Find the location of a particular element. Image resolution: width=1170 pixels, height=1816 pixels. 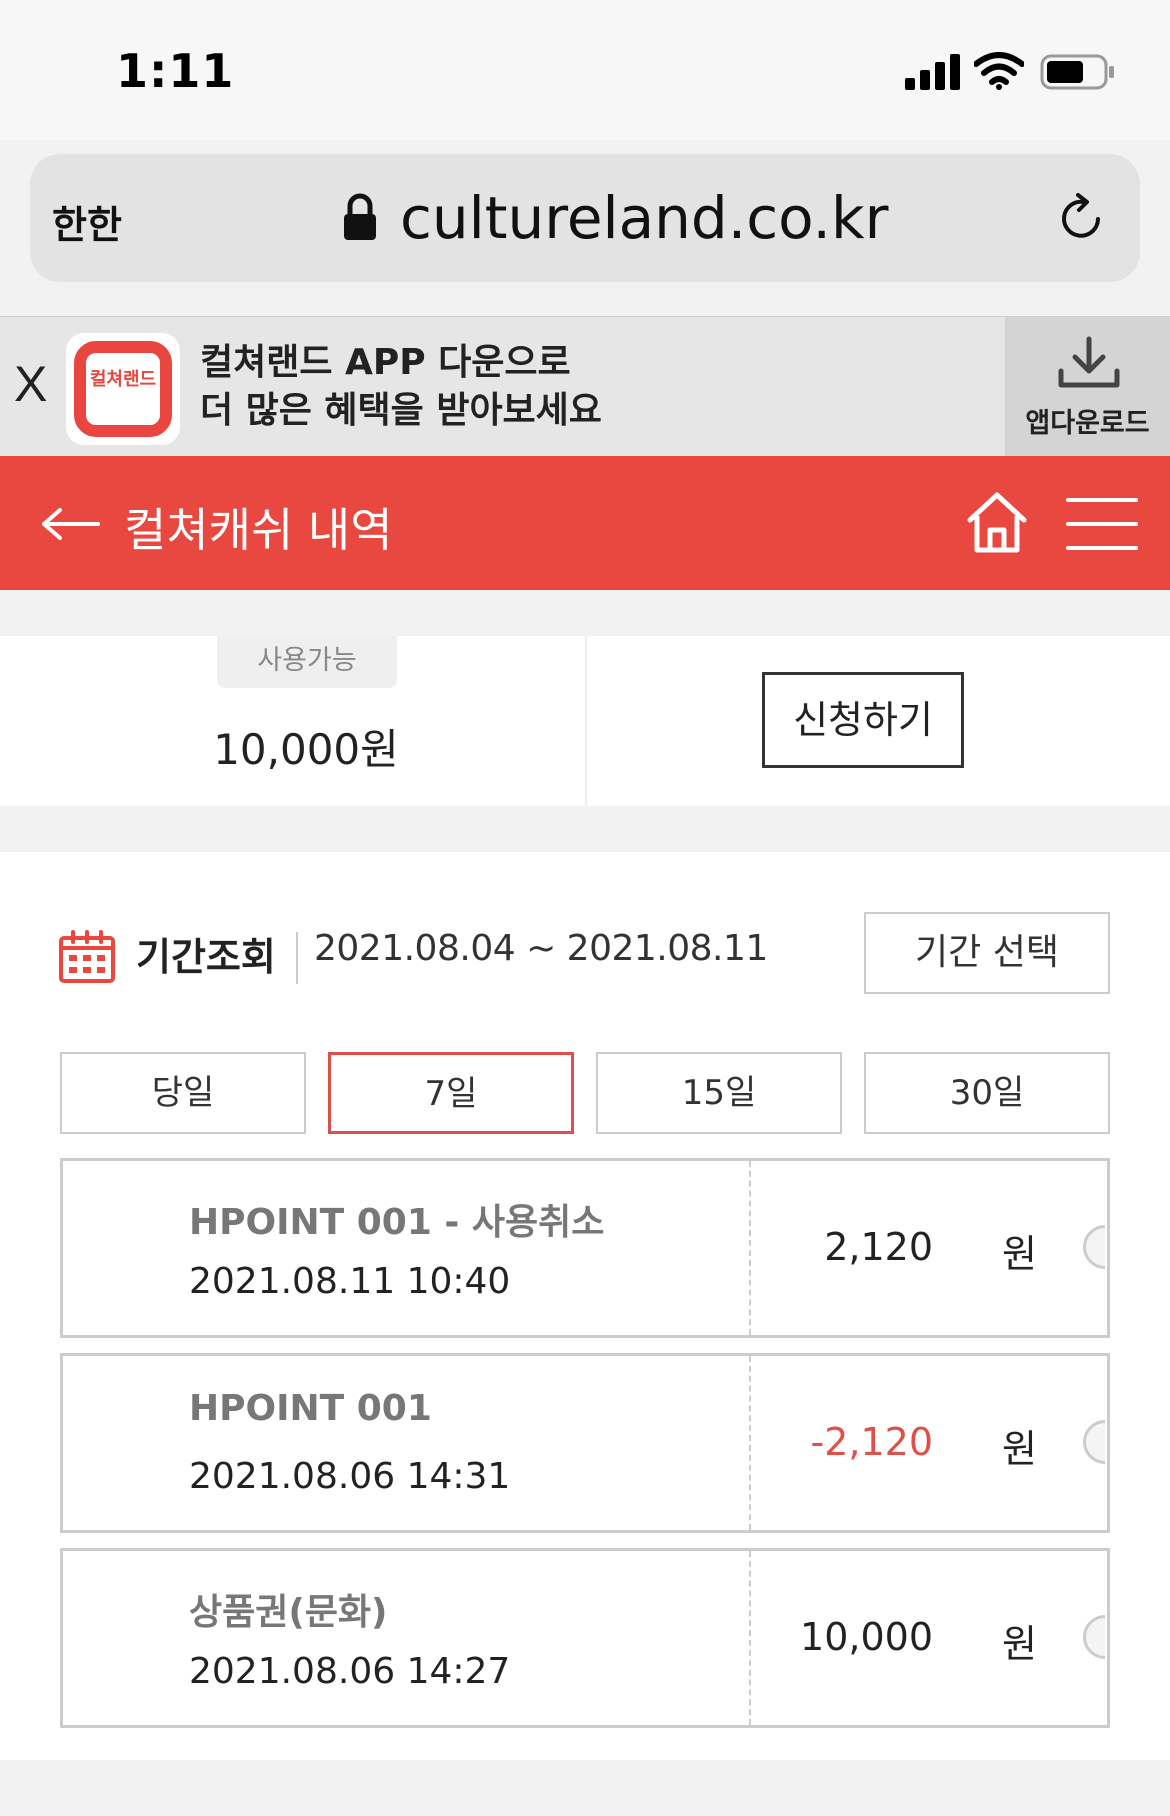

page-title: 컬쳐캐쉬 내역 is located at coordinates (258, 530).